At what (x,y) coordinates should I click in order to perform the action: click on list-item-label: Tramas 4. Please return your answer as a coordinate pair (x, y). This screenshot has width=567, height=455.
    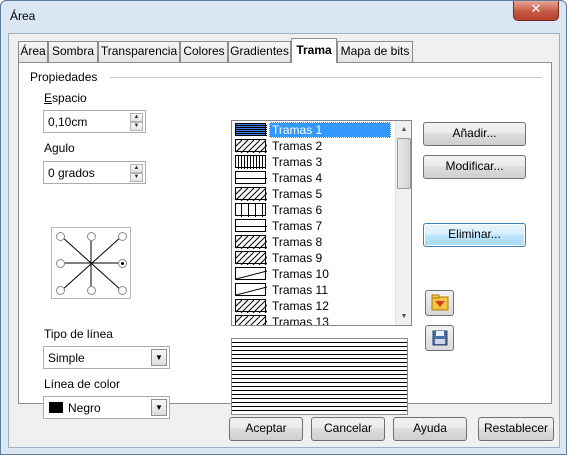
    Looking at the image, I should click on (297, 178).